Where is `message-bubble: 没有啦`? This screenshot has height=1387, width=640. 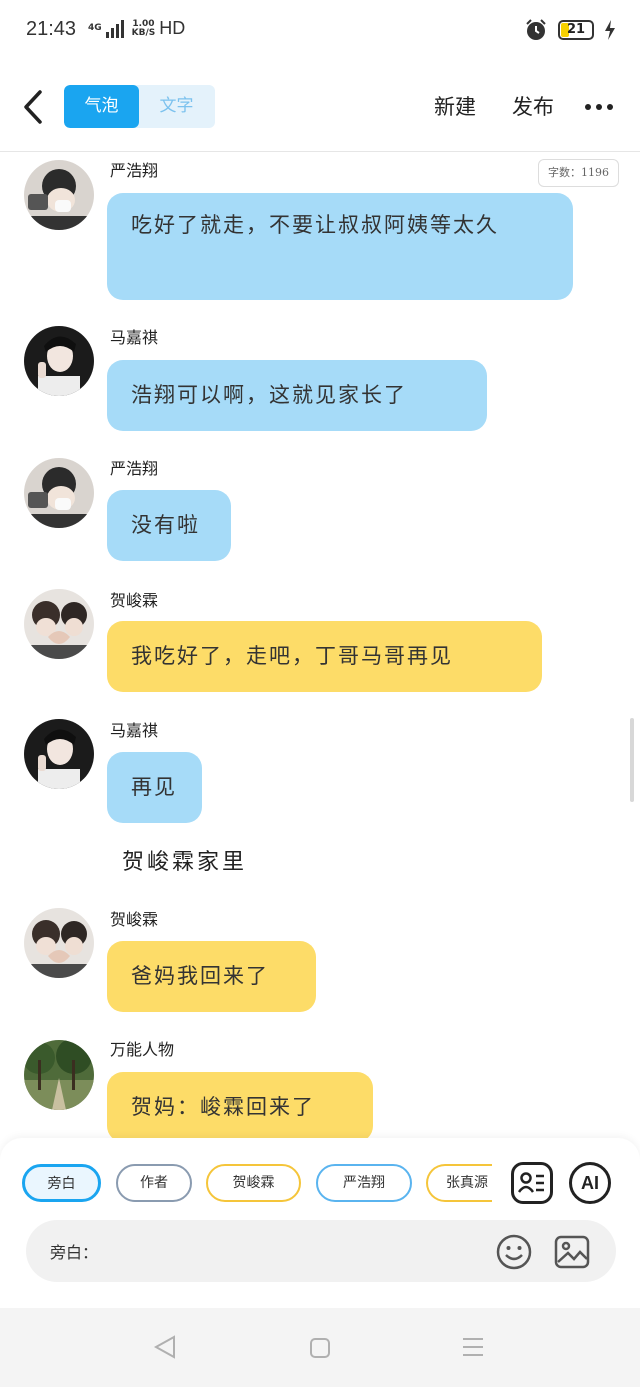
message-bubble: 没有啦 is located at coordinates (169, 525).